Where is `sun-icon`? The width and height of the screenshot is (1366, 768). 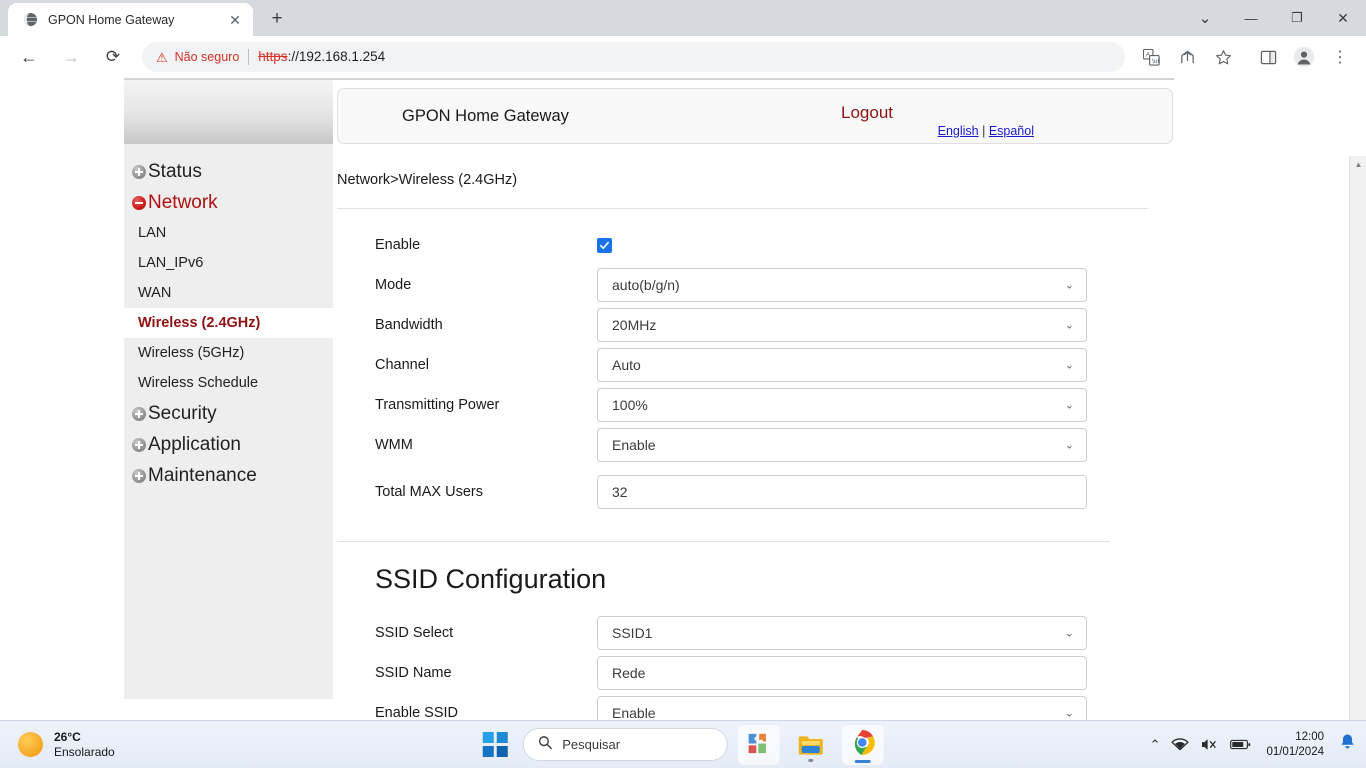
sun-icon is located at coordinates (30, 744).